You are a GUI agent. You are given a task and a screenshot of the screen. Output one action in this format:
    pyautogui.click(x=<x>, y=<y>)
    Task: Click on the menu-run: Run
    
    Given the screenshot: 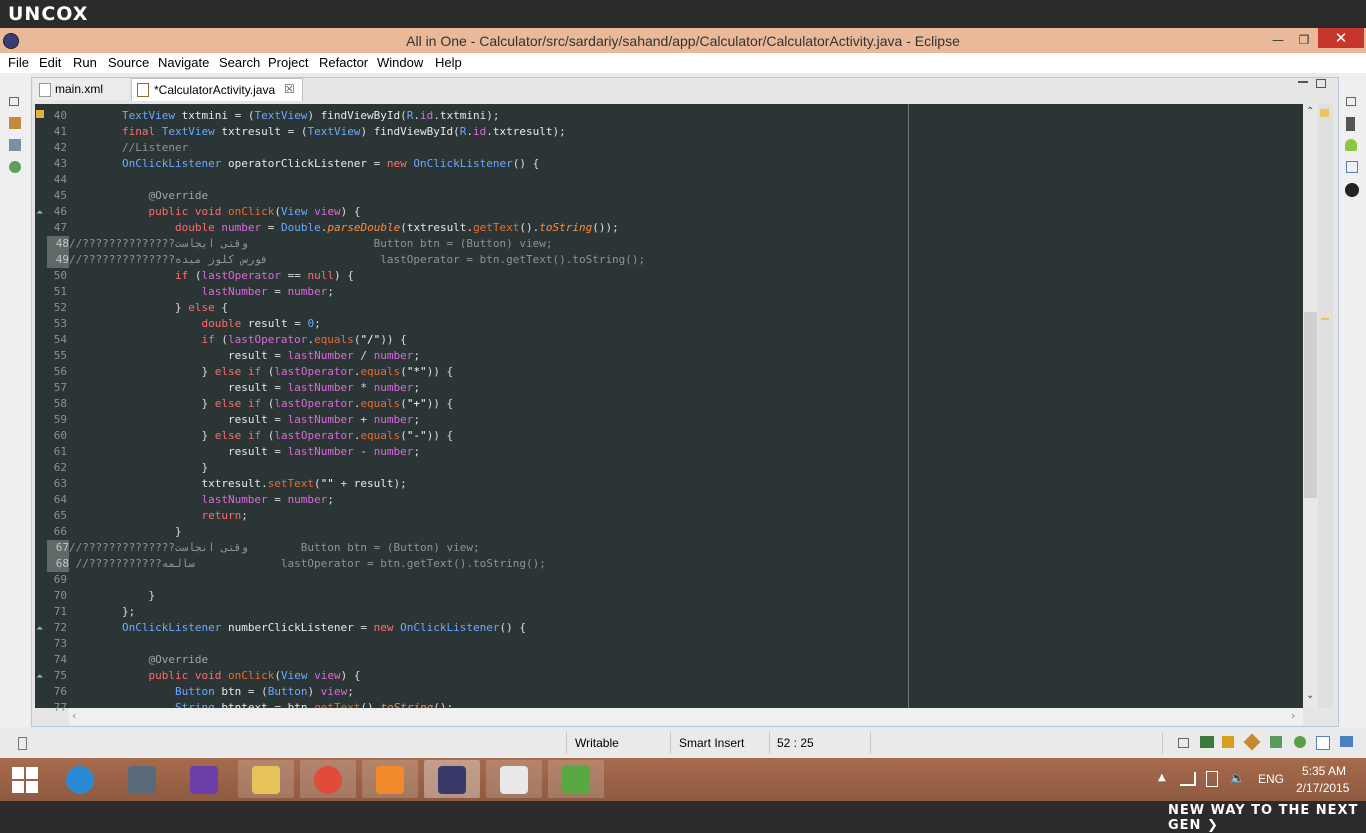 What is the action you would take?
    pyautogui.click(x=85, y=62)
    